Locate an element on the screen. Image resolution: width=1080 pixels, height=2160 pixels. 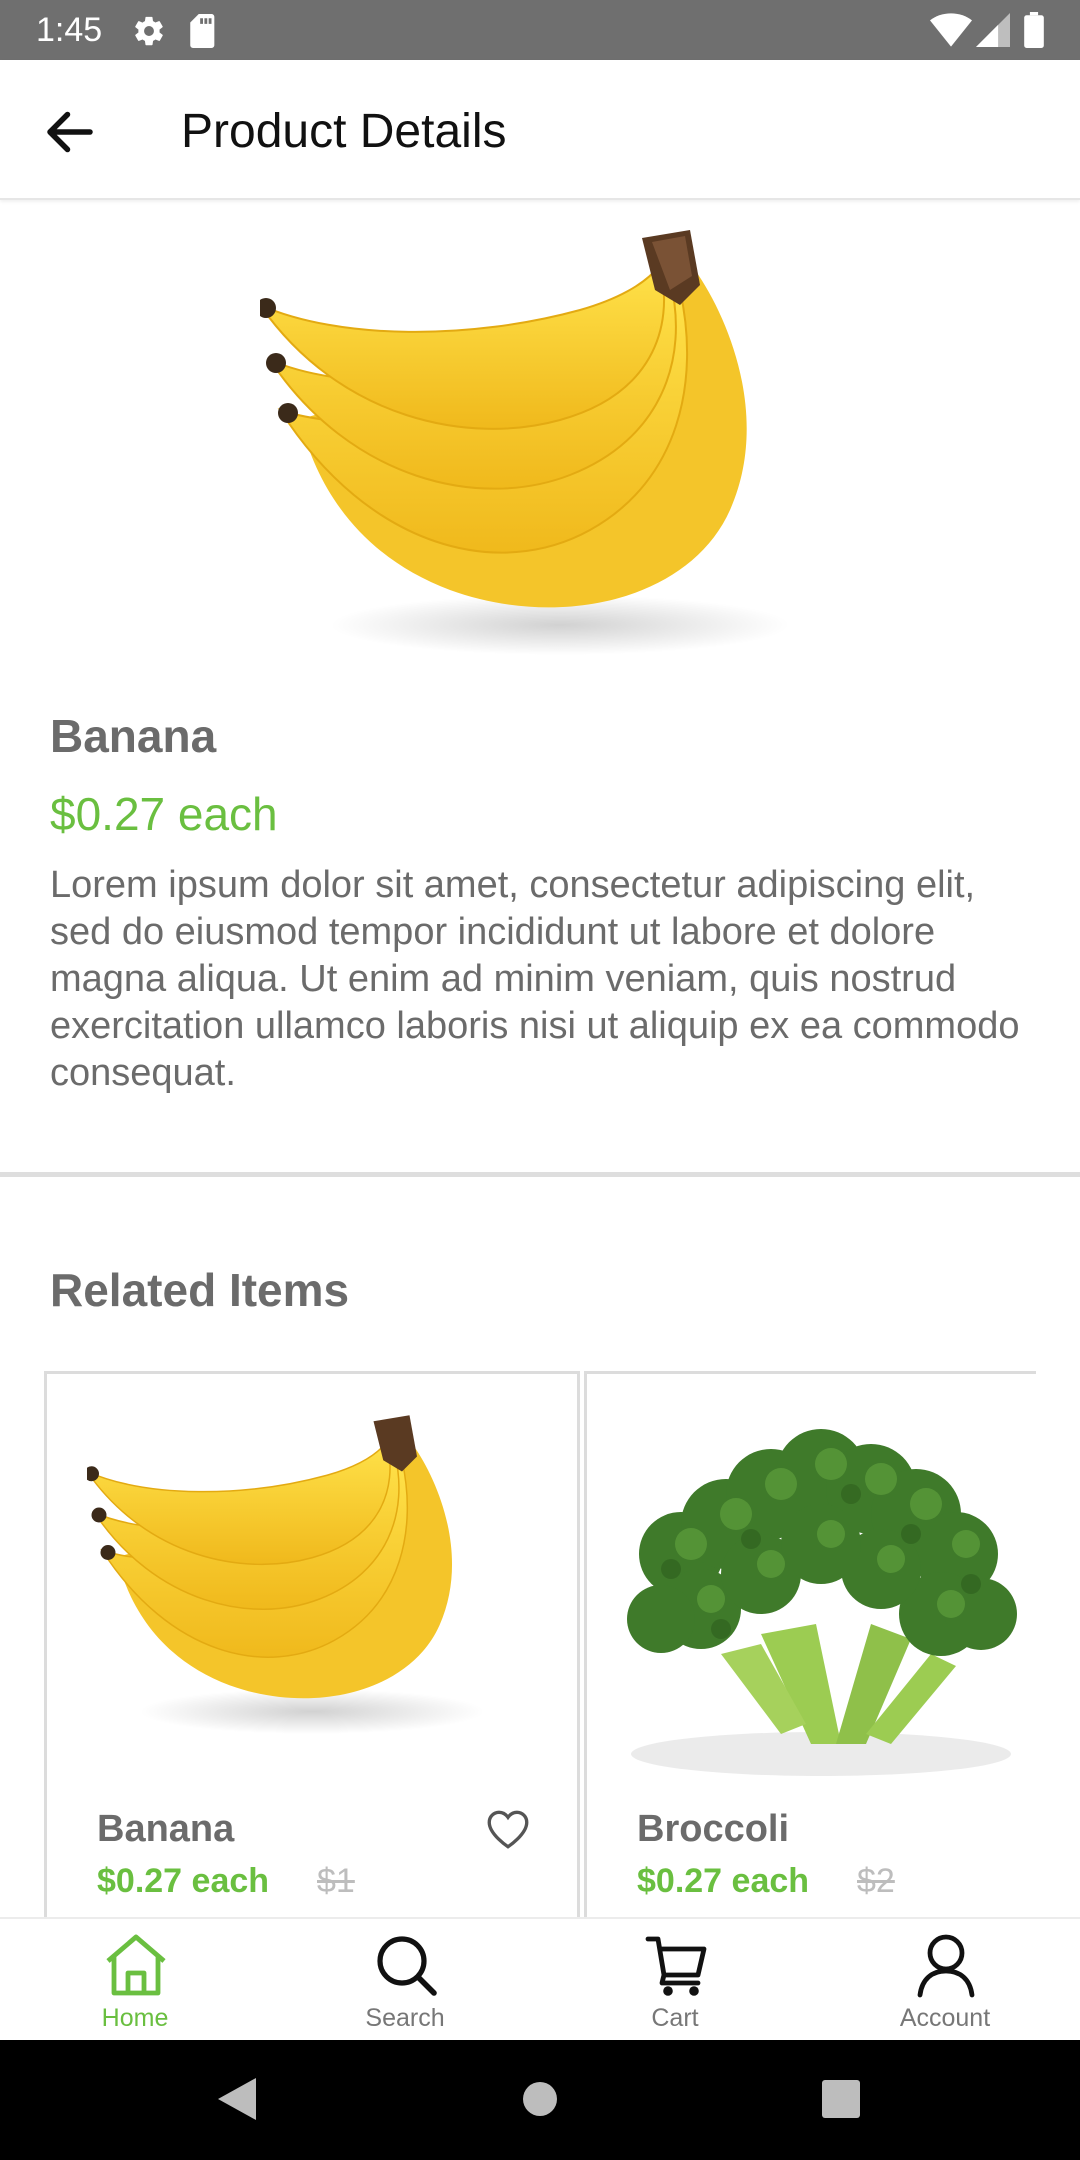
cart-icon is located at coordinates (676, 1965).